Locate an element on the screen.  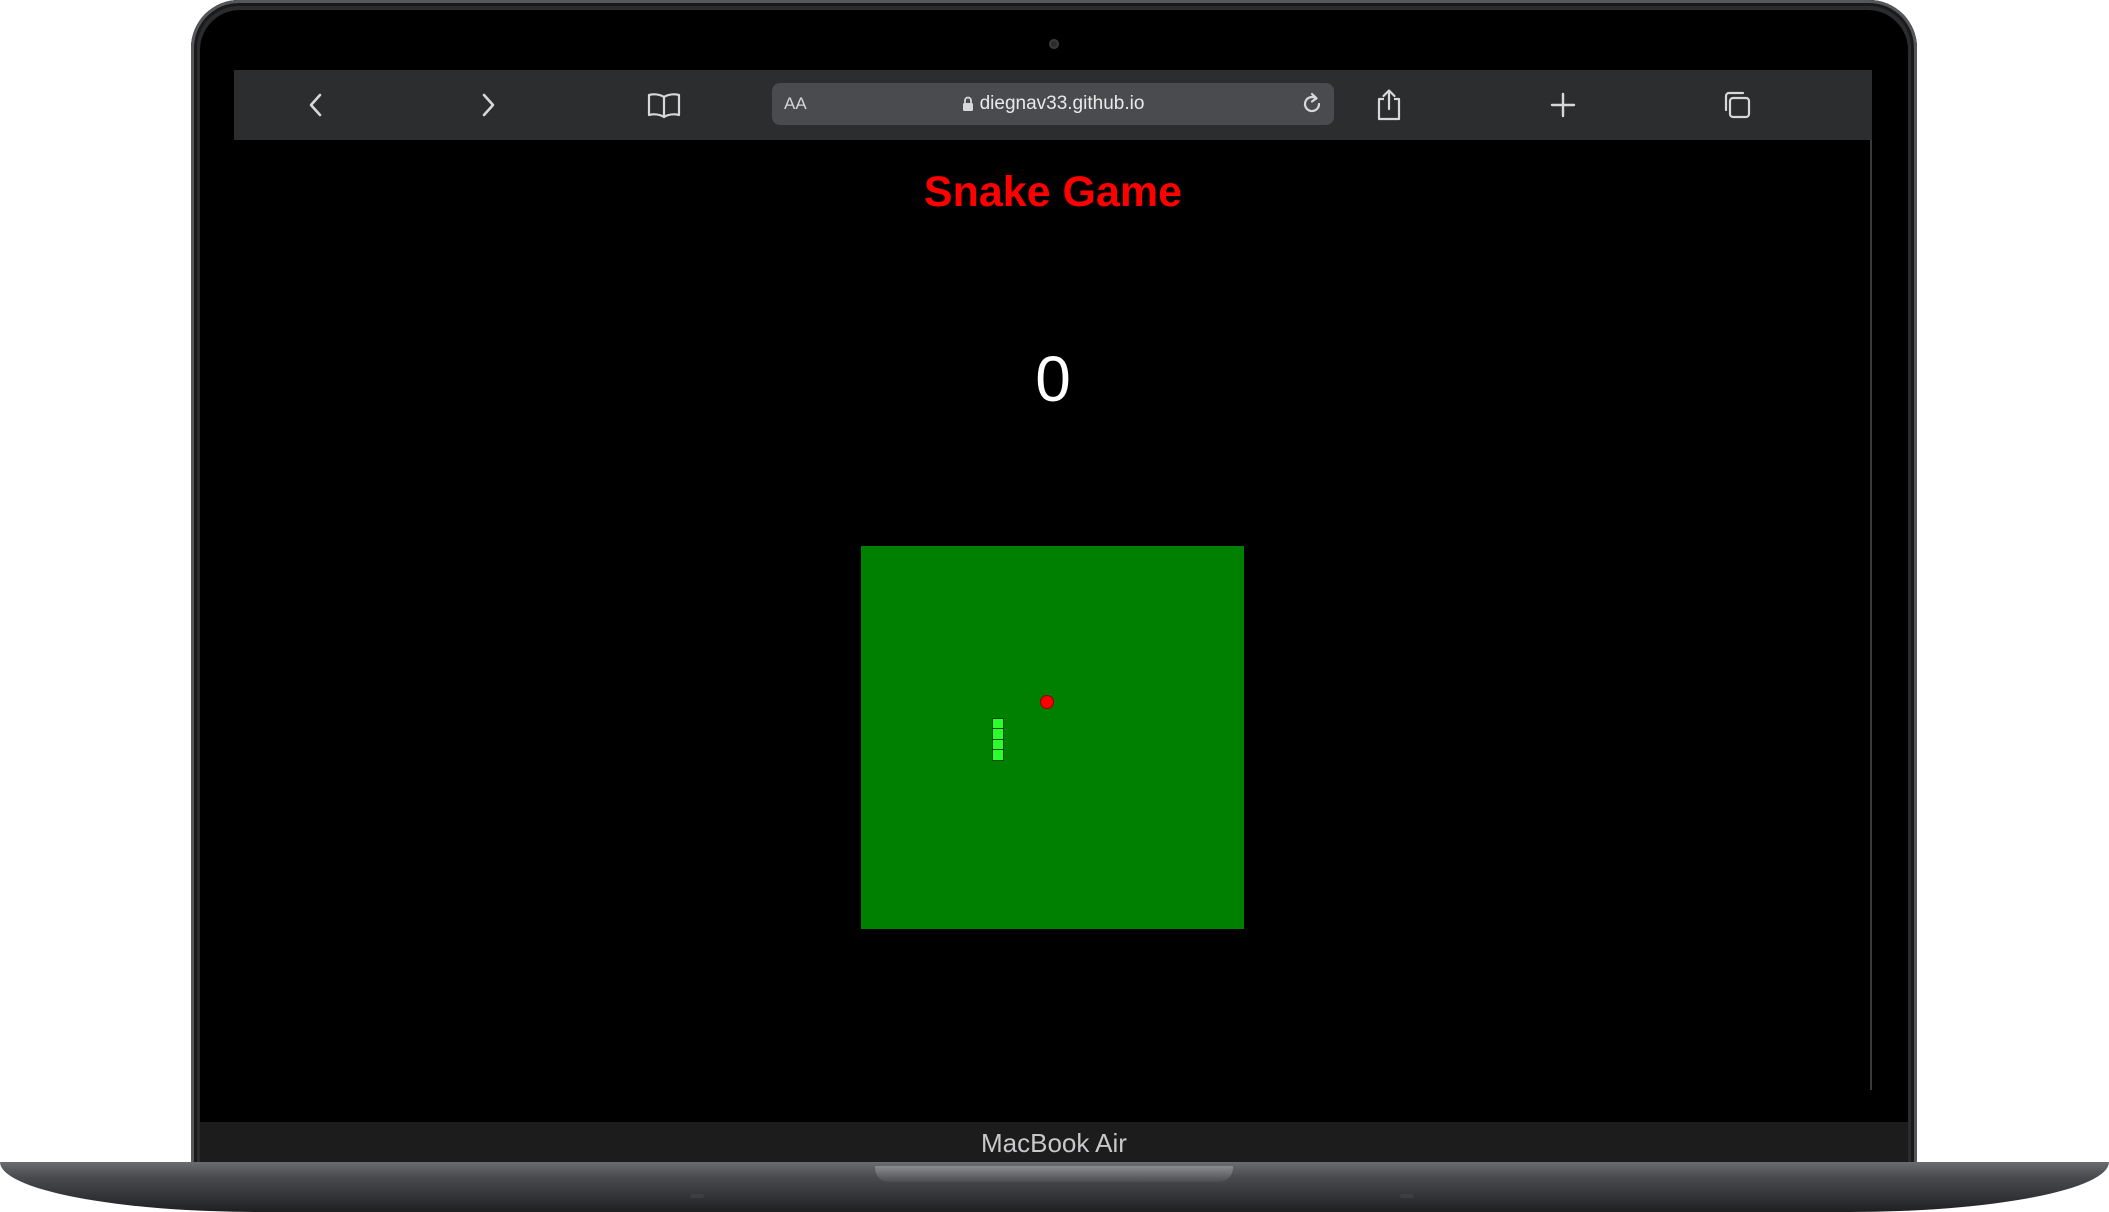
score-display: 0 is located at coordinates (1053, 379).